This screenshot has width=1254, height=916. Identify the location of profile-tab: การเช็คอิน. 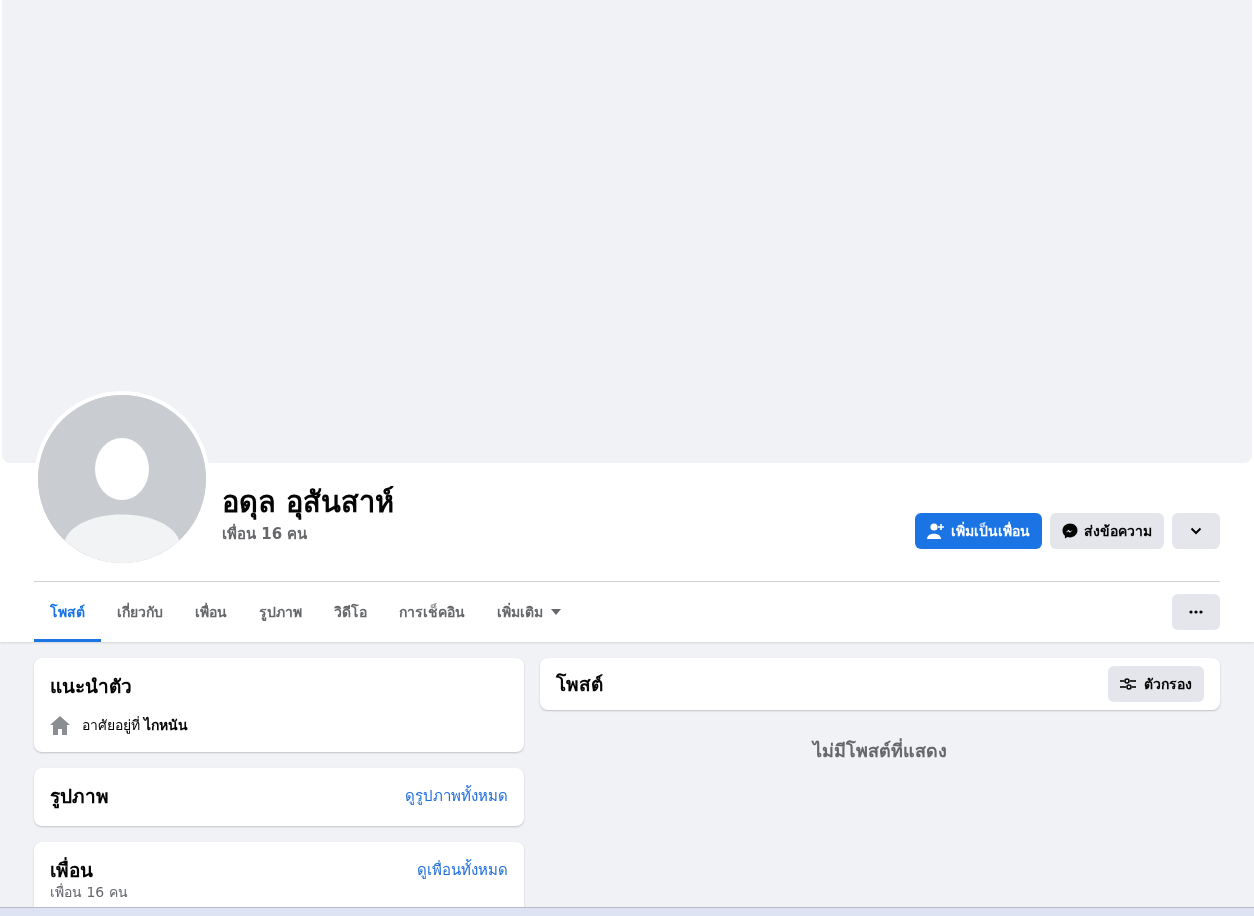
(432, 612).